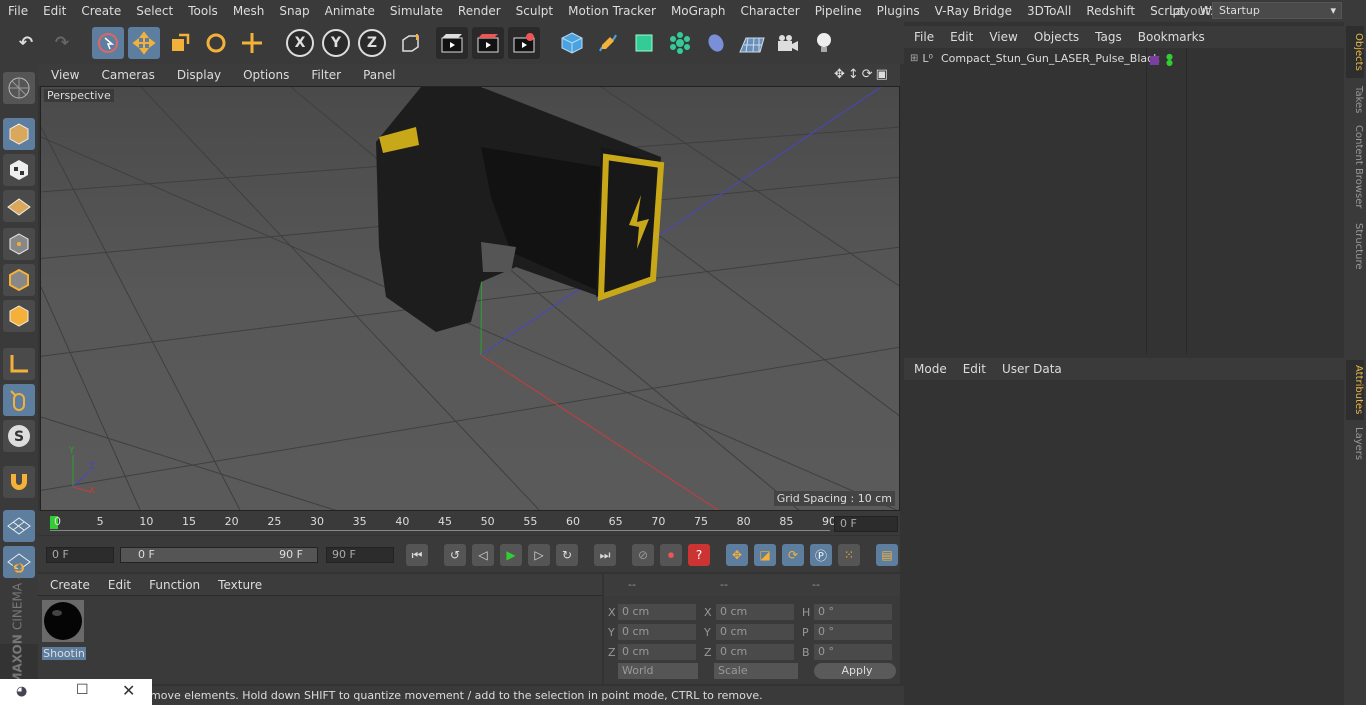 The width and height of the screenshot is (1366, 705). Describe the element at coordinates (19, 436) in the screenshot. I see `snap-icon: S` at that location.